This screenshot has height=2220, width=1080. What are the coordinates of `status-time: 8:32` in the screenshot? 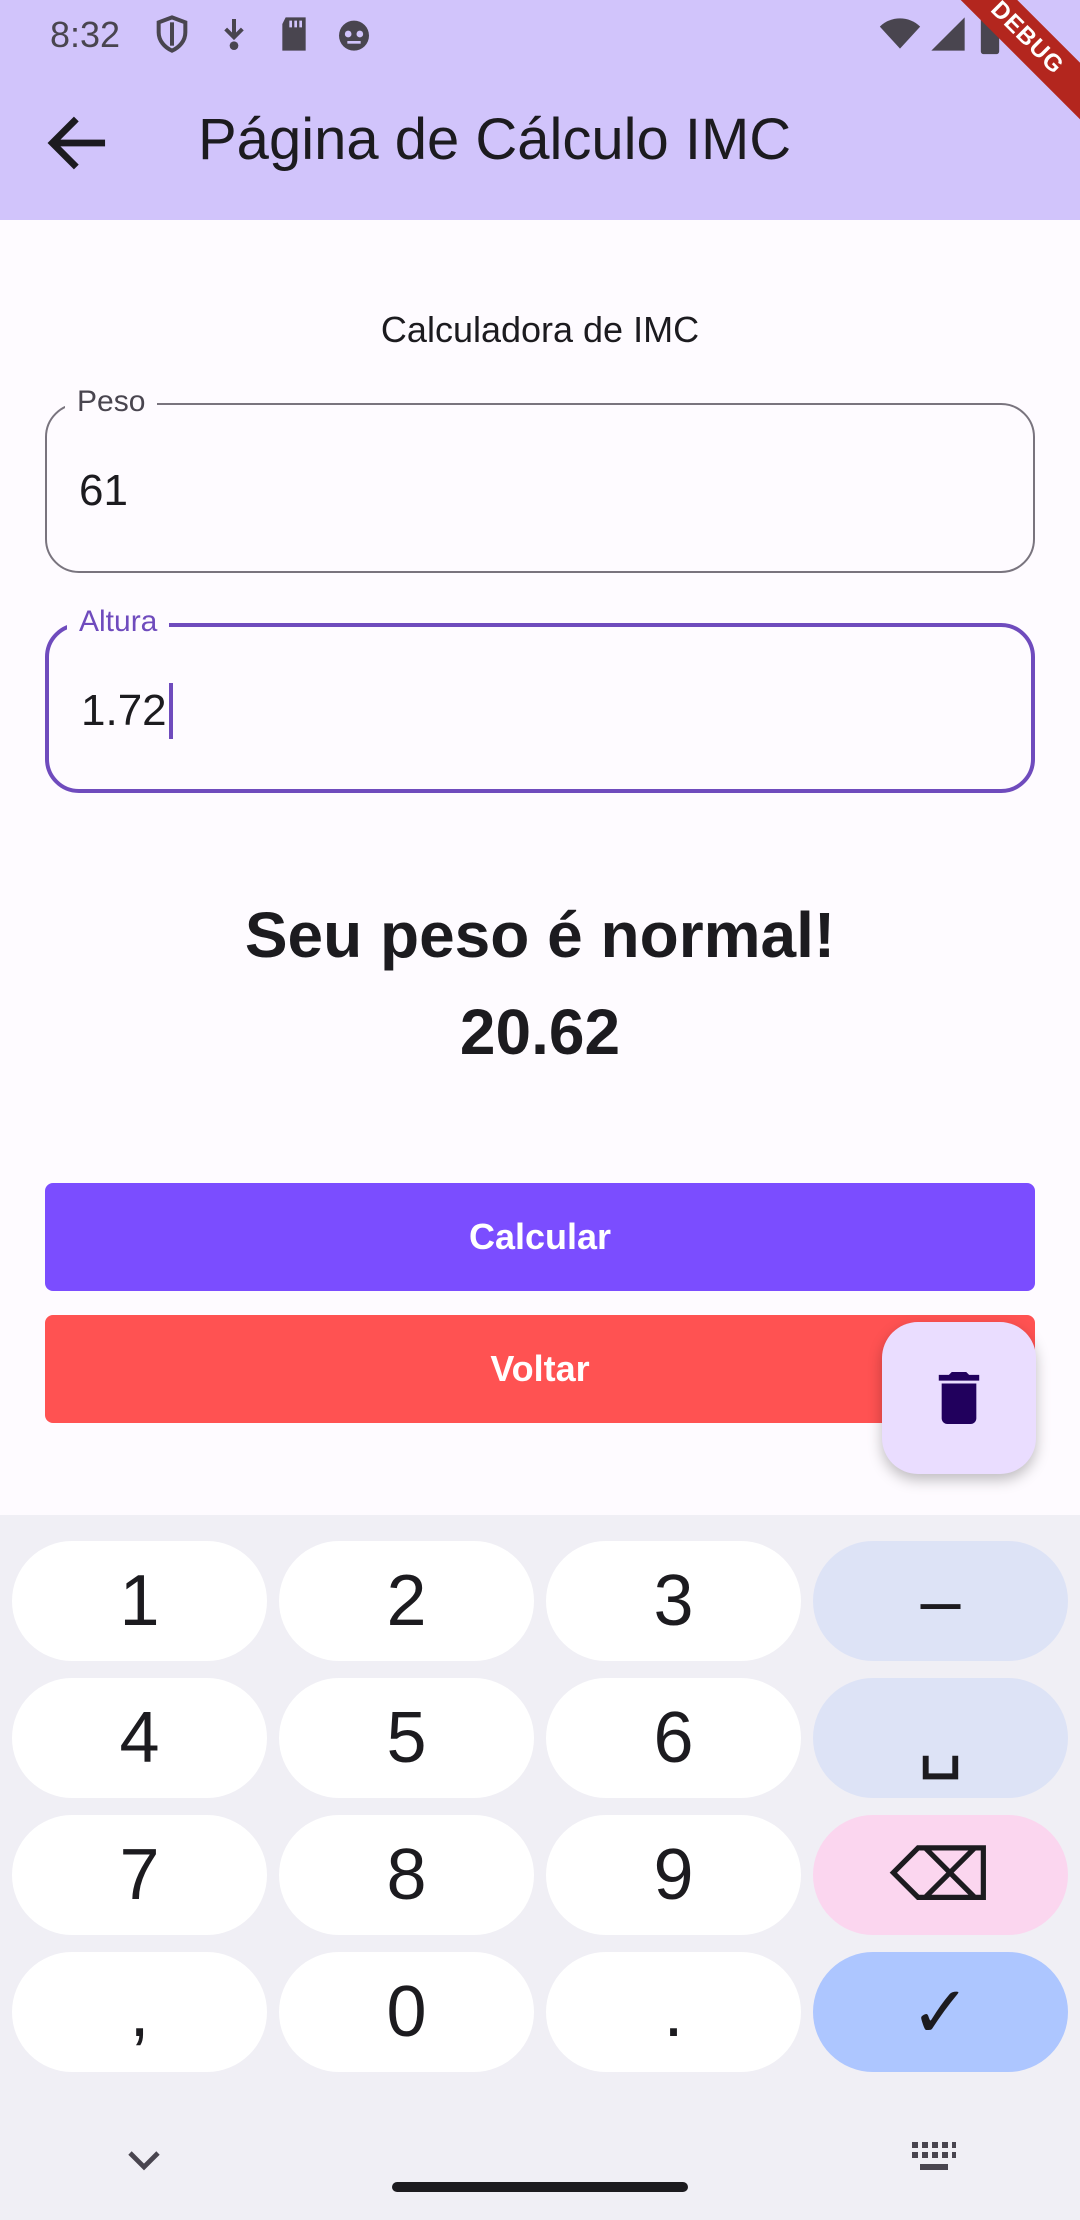 It's located at (85, 34).